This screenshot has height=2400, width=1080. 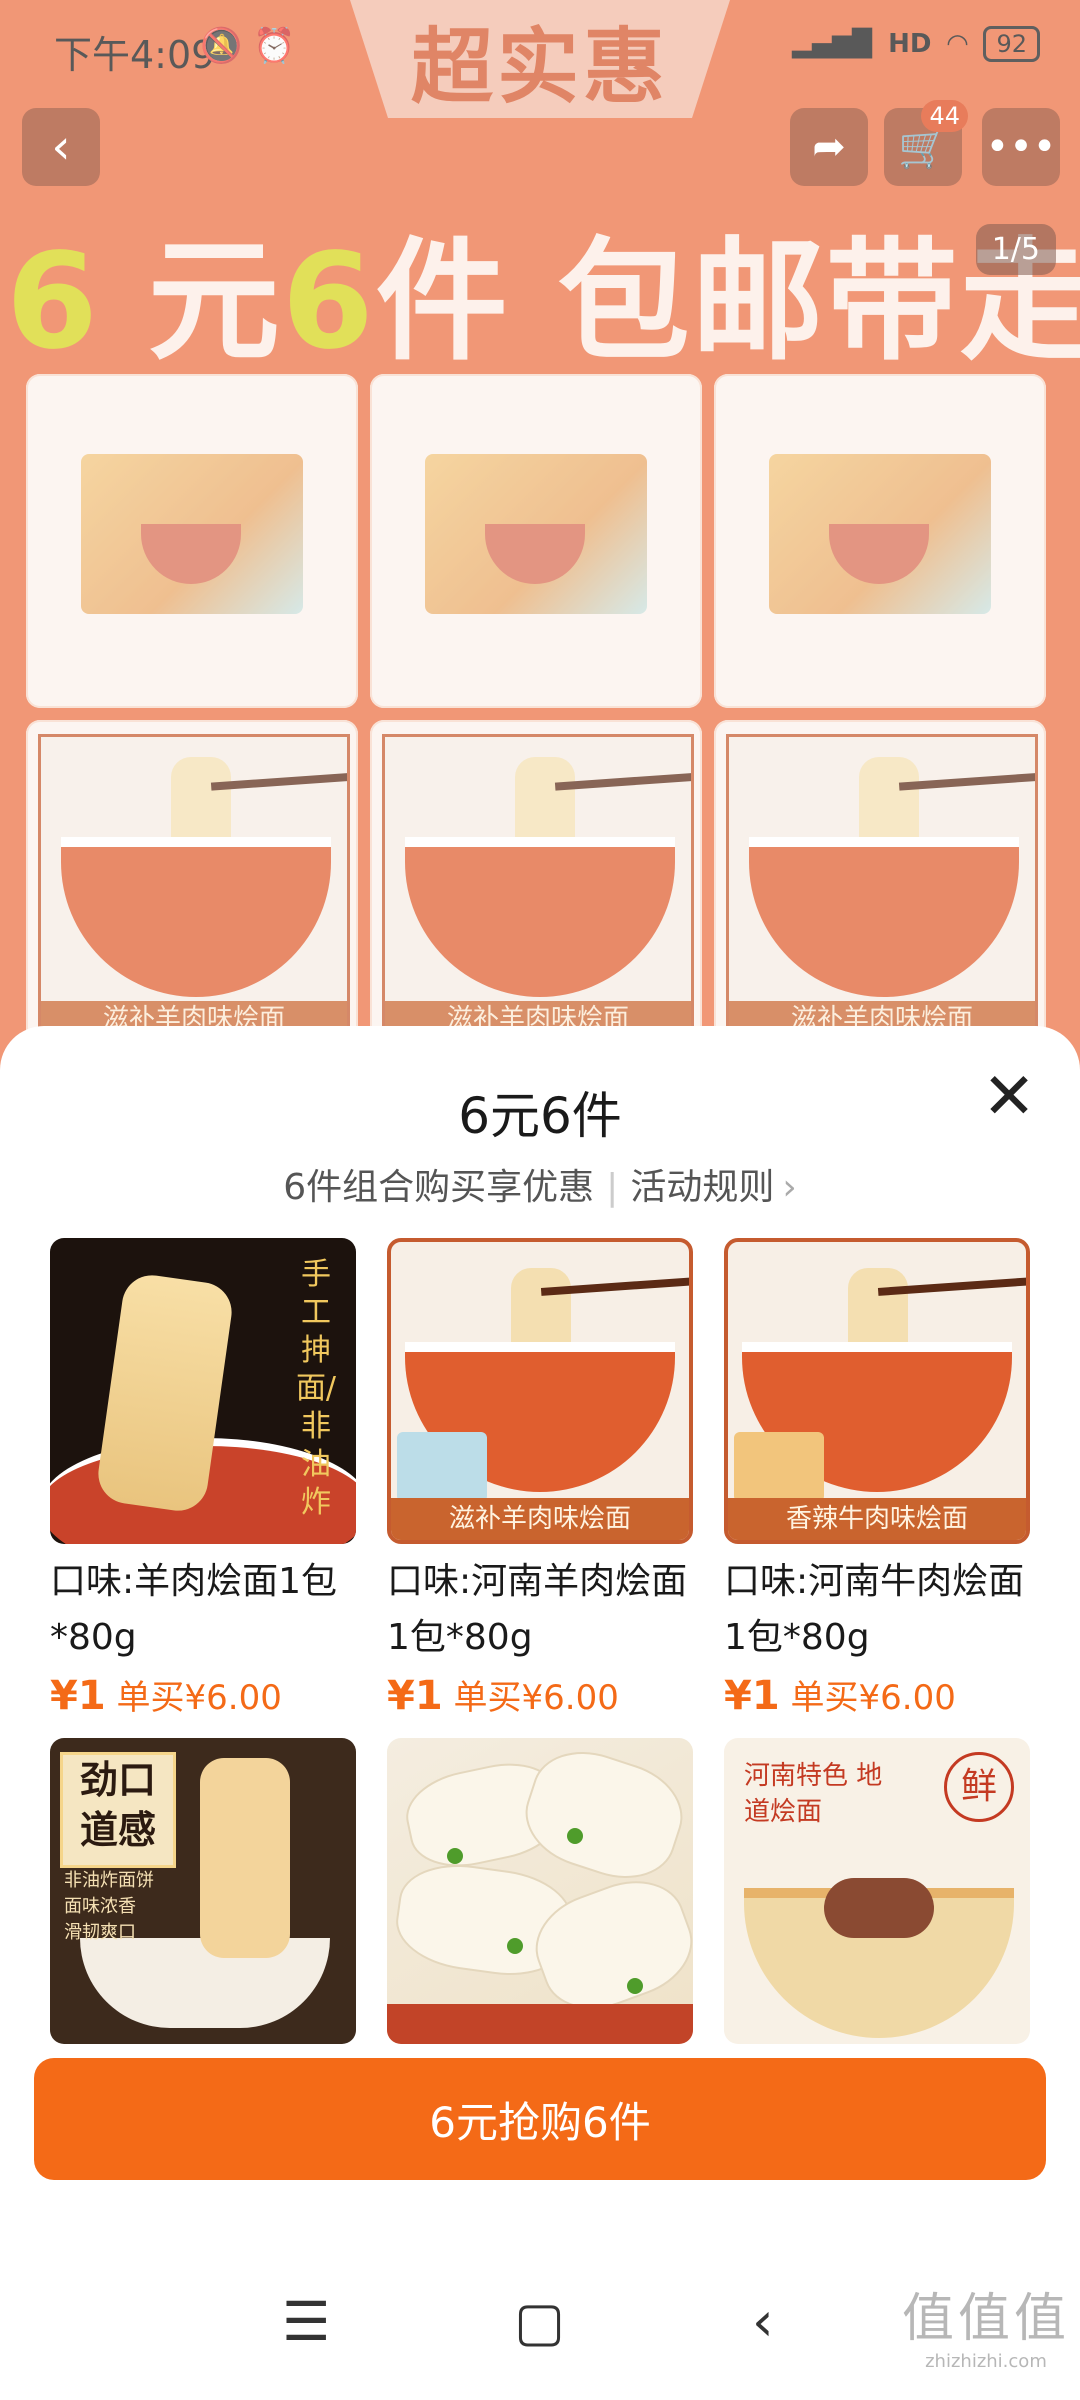 What do you see at coordinates (763, 2321) in the screenshot?
I see `back-nav-icon: ‹` at bounding box center [763, 2321].